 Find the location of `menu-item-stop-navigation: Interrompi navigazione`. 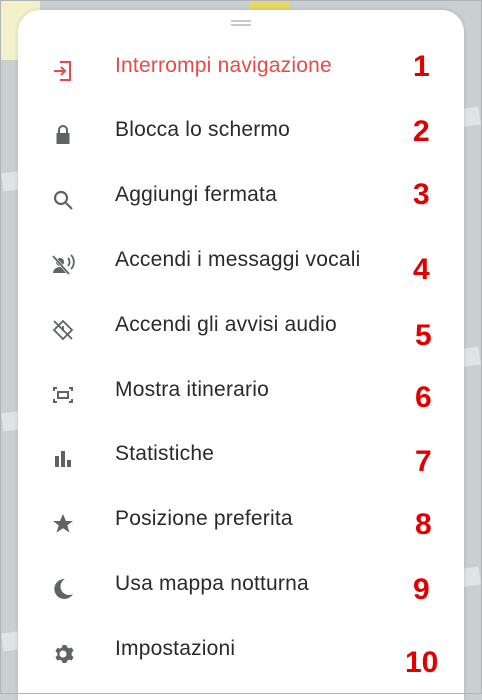

menu-item-stop-navigation: Interrompi navigazione is located at coordinates (241, 70).